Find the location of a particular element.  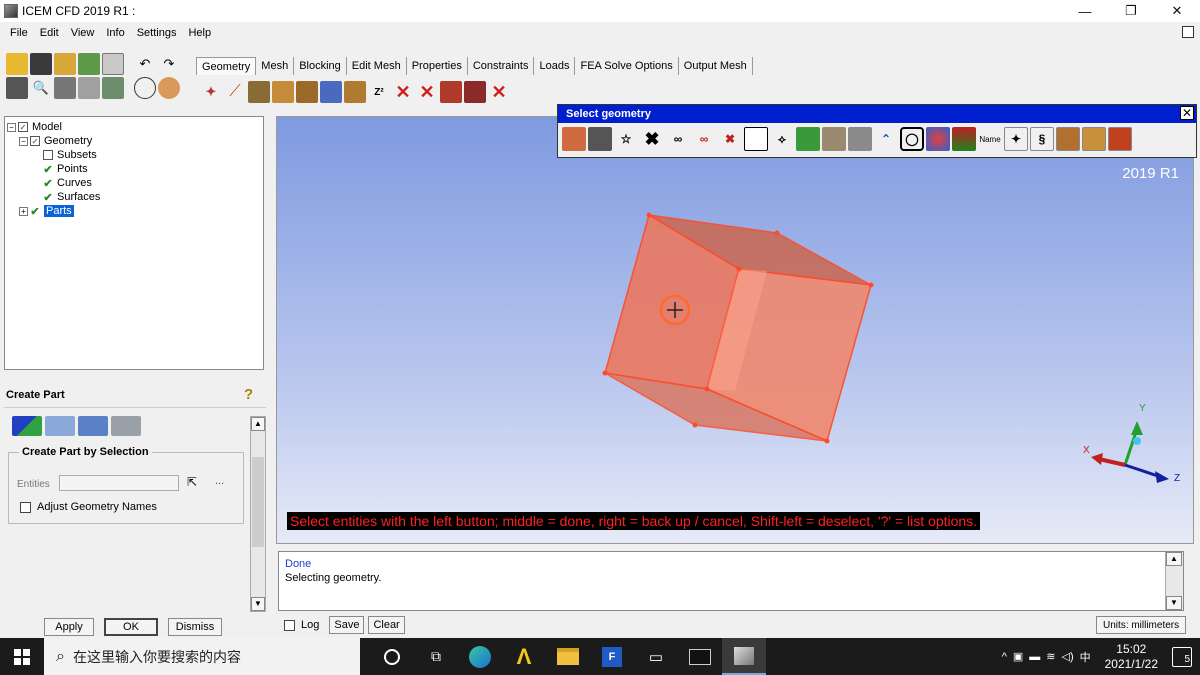

help-icon: ? is located at coordinates (252, 395).